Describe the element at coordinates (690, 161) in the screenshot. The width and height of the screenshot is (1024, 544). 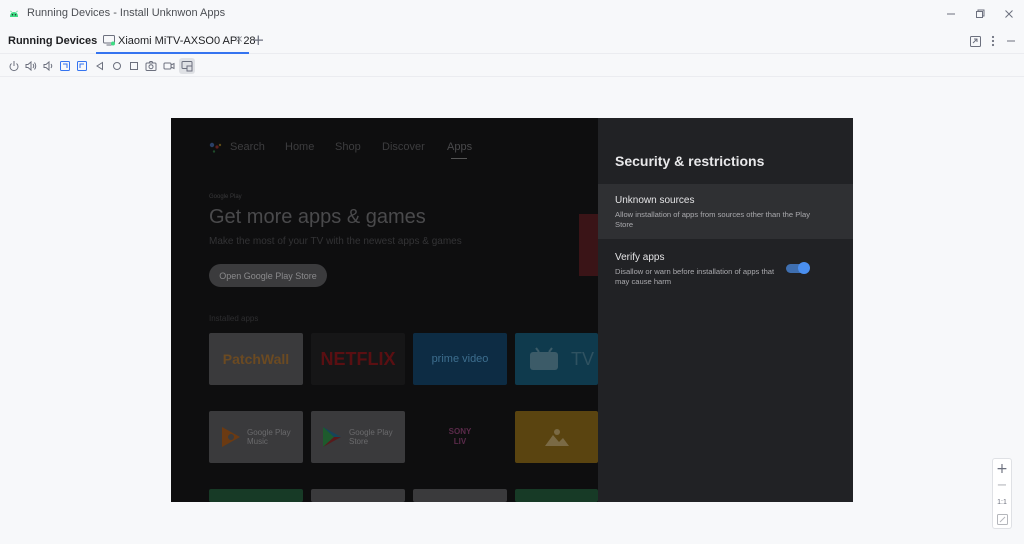
I see `settings-heading: Security & restrictions` at that location.